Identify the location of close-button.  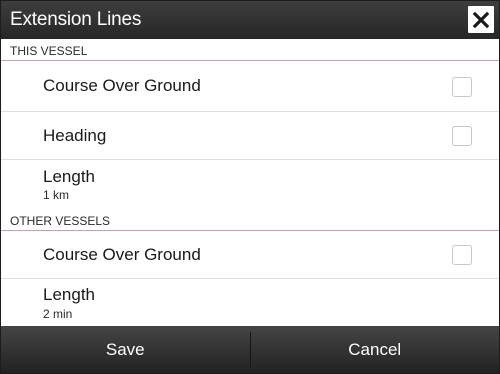
(481, 19).